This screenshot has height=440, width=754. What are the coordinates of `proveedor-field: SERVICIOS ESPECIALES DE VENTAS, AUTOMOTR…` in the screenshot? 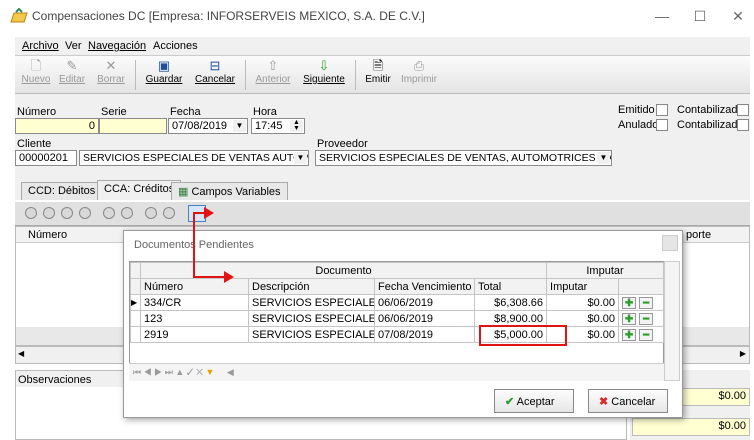 It's located at (463, 158).